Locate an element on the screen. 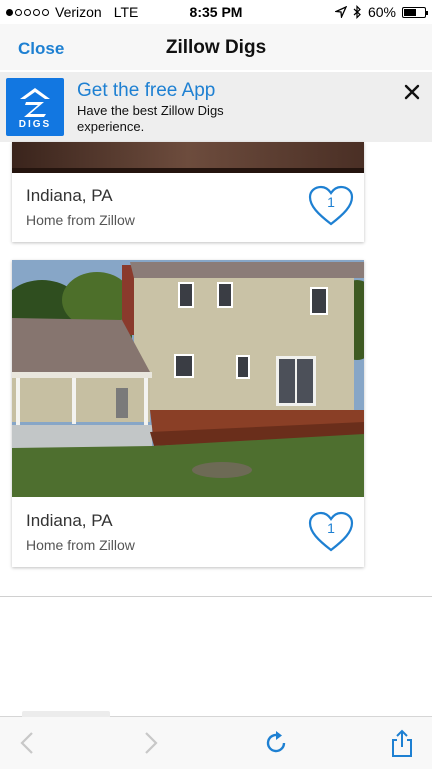  location-arrow-icon is located at coordinates (340, 12).